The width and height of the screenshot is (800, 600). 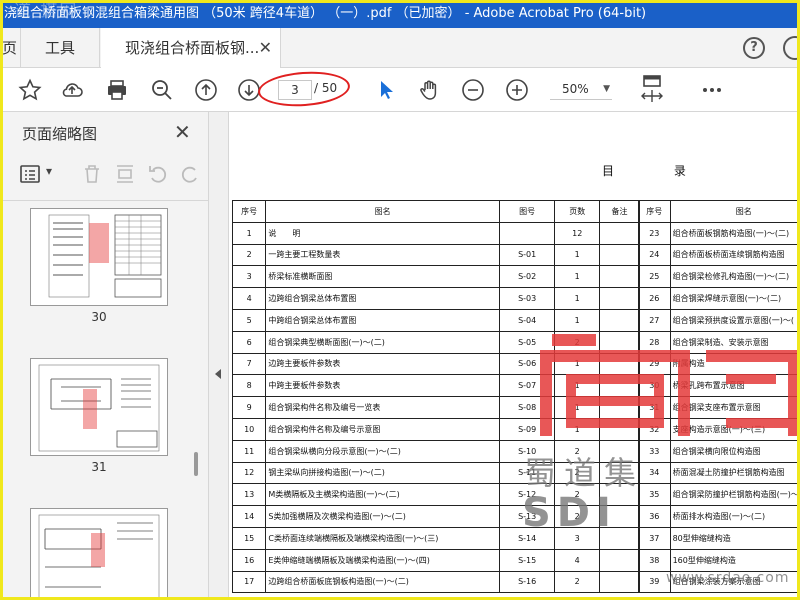 What do you see at coordinates (382, 451) in the screenshot?
I see `cell-name: 组合钢梁纵横向分段示意图(一)～(二)` at bounding box center [382, 451].